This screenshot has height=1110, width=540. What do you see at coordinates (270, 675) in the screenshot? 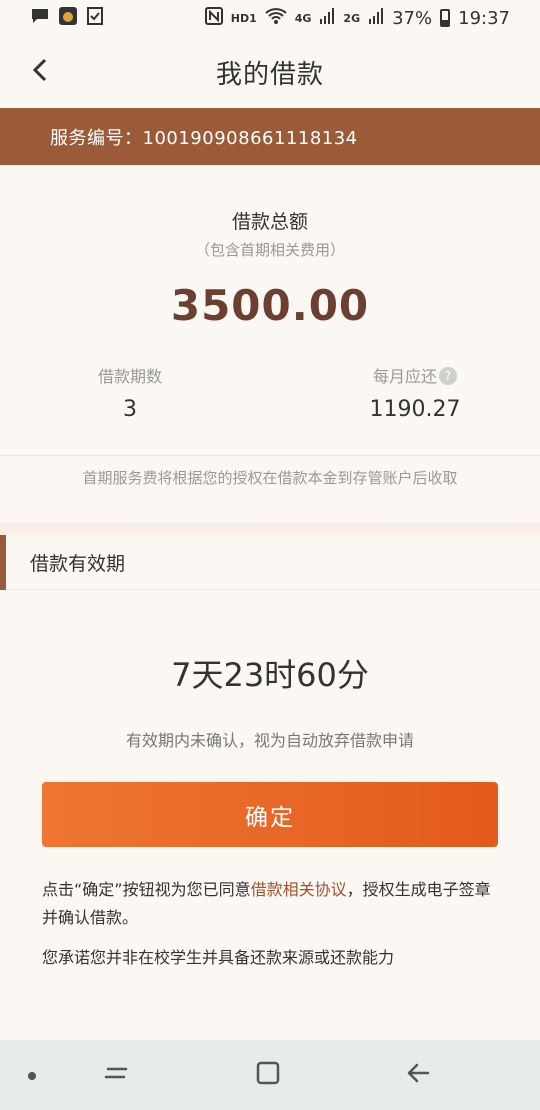
I see `validity-countdown: 7天23时60分` at bounding box center [270, 675].